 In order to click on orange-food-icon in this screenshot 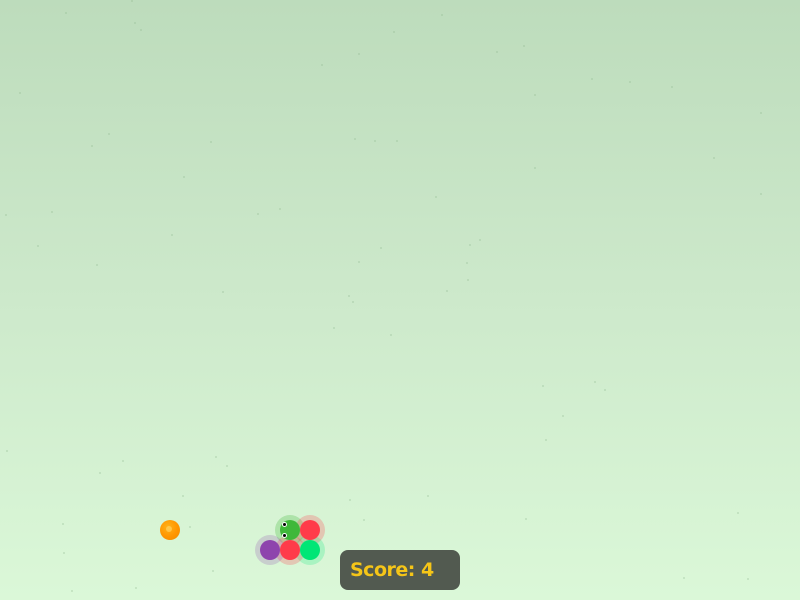, I will do `click(170, 530)`.